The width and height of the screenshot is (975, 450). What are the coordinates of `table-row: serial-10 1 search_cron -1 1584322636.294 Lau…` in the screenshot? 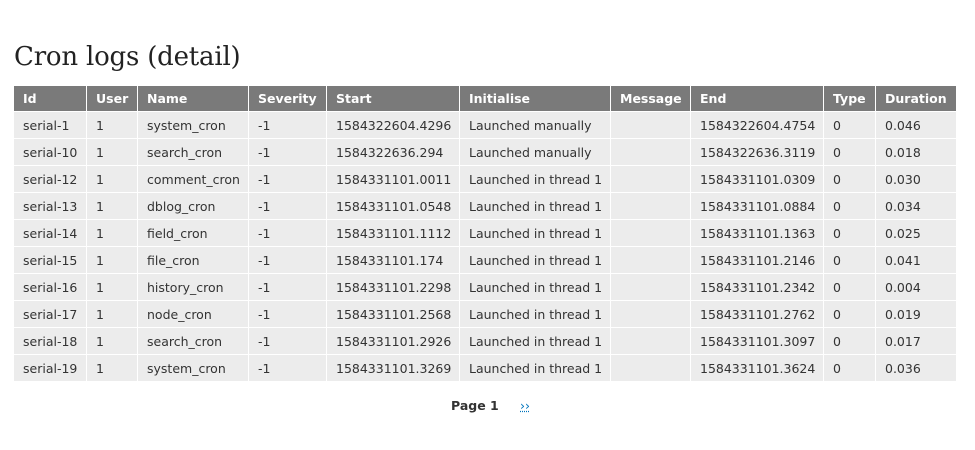 It's located at (485, 152).